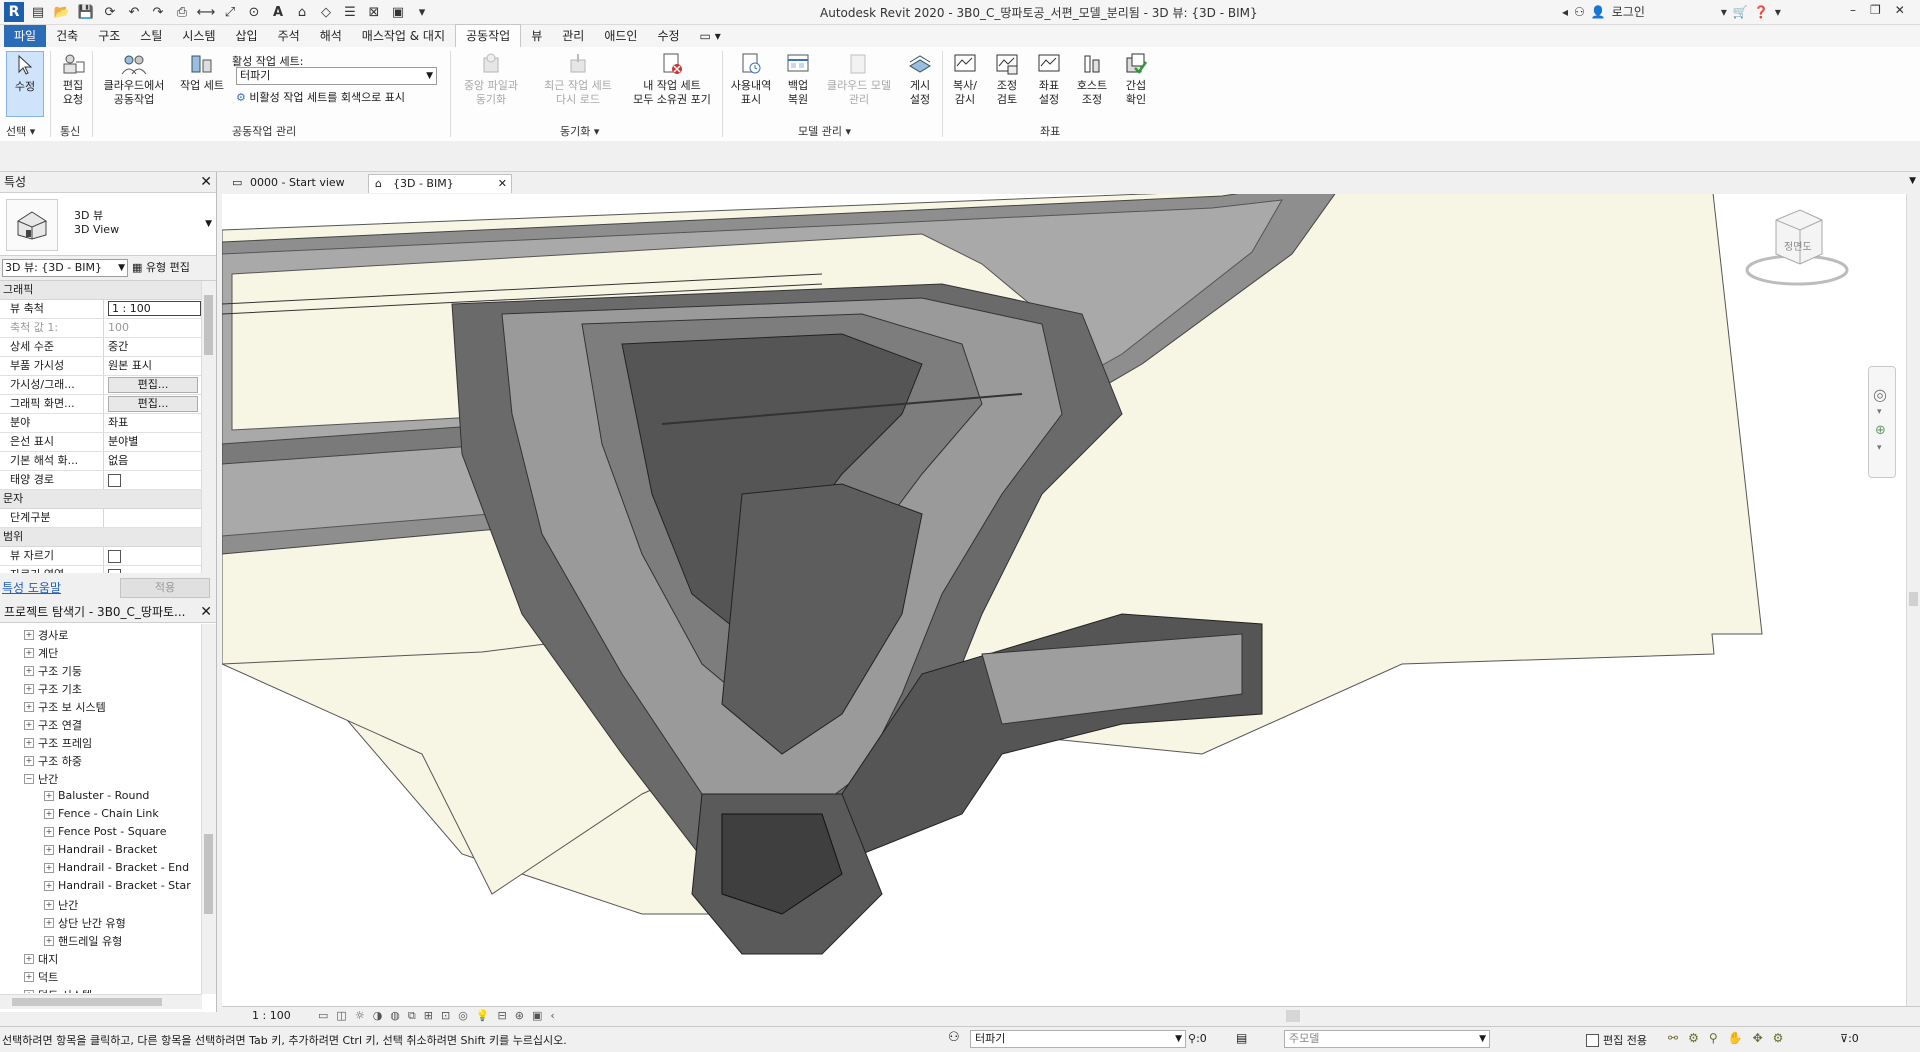 The width and height of the screenshot is (1920, 1052). I want to click on show-history-button: 사용내역 표시, so click(751, 79).